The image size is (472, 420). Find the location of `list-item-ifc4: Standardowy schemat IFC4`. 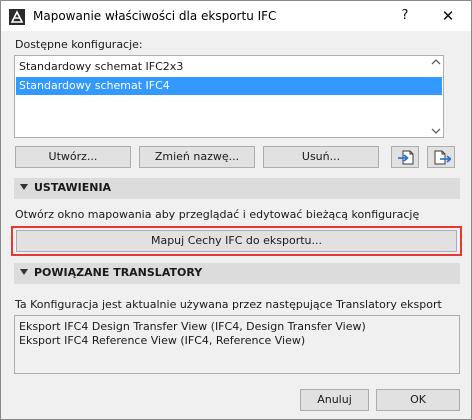

list-item-ifc4: Standardowy schemat IFC4 is located at coordinates (229, 86).